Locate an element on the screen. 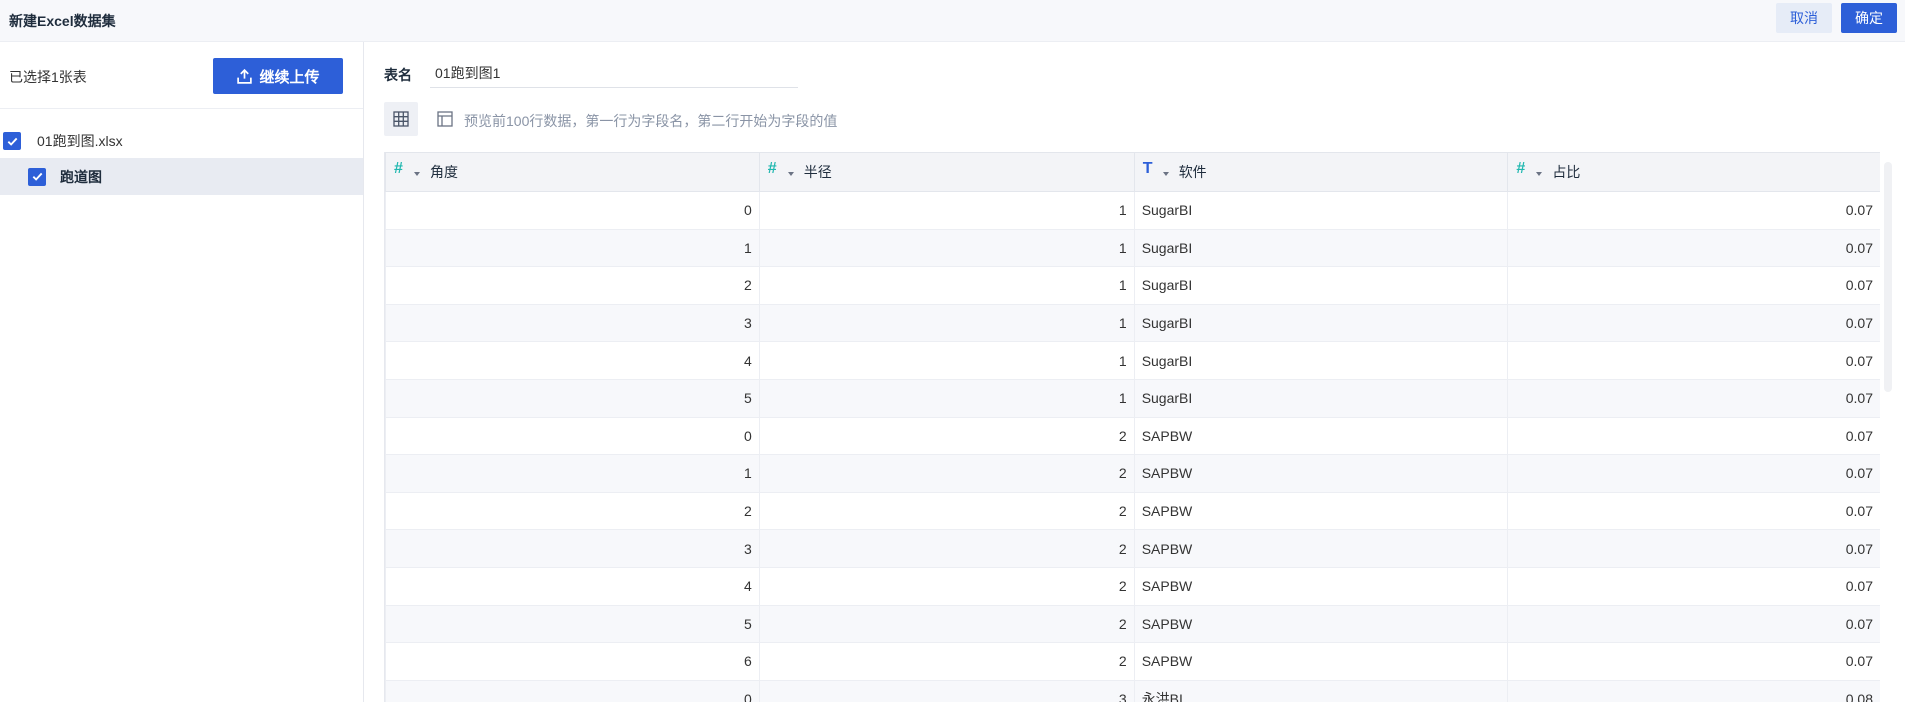 The image size is (1905, 702). column-header: # 角度 is located at coordinates (572, 172).